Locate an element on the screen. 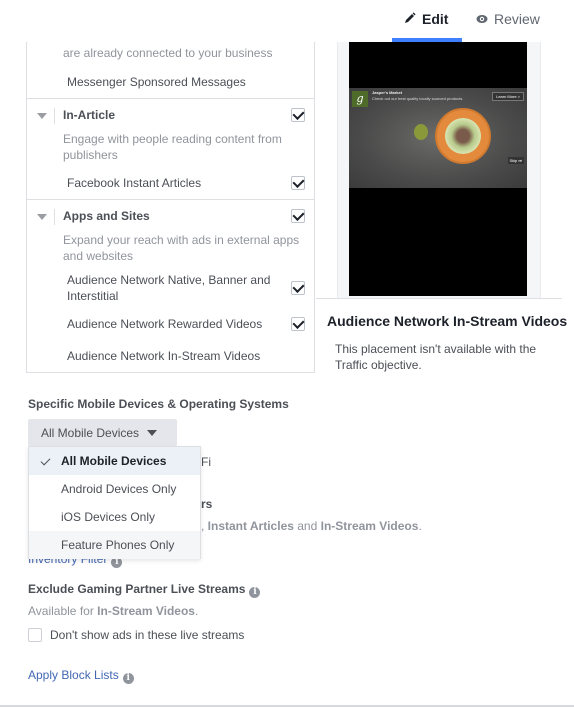 The image size is (574, 707). tab-review: Review is located at coordinates (508, 19).